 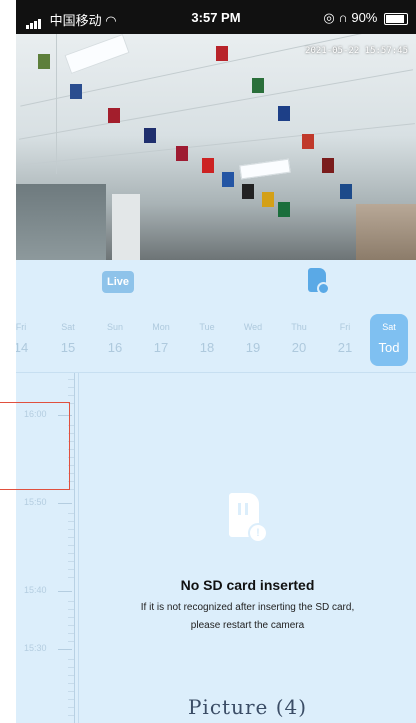 I want to click on day-number: Tod, so click(x=389, y=347).